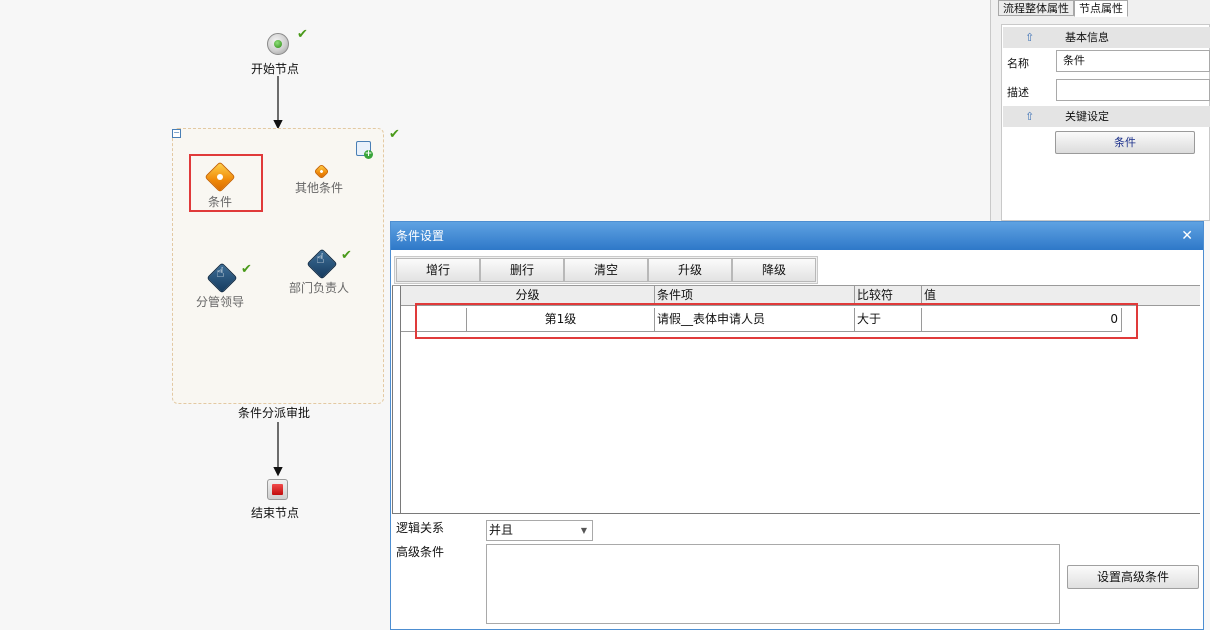 This screenshot has width=1210, height=630. I want to click on dialog-title: 条件设置 ✕, so click(797, 236).